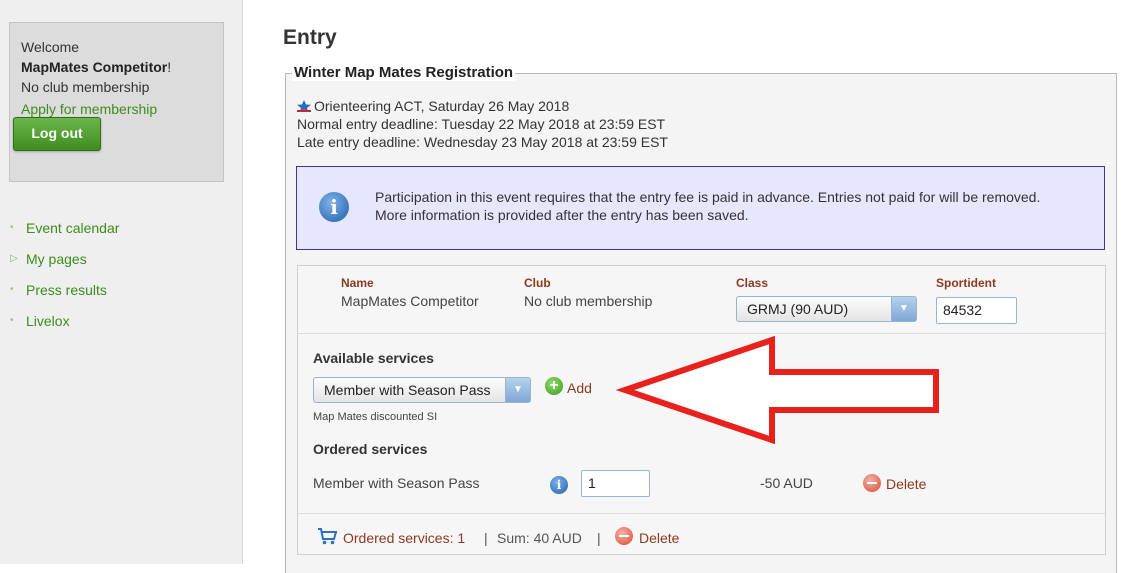 Image resolution: width=1143 pixels, height=573 pixels. I want to click on annotation-arrow, so click(777, 390).